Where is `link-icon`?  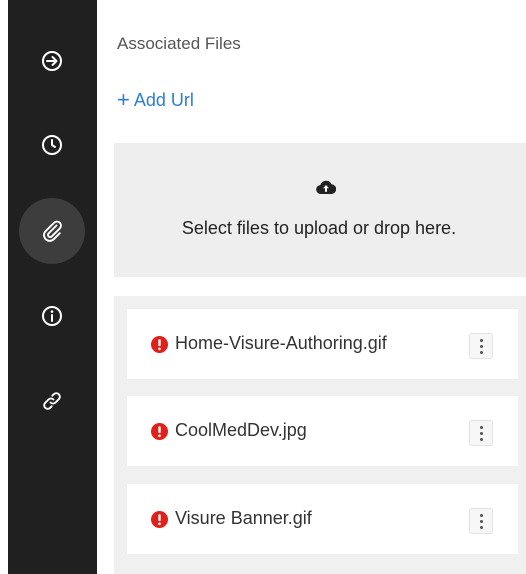 link-icon is located at coordinates (52, 401).